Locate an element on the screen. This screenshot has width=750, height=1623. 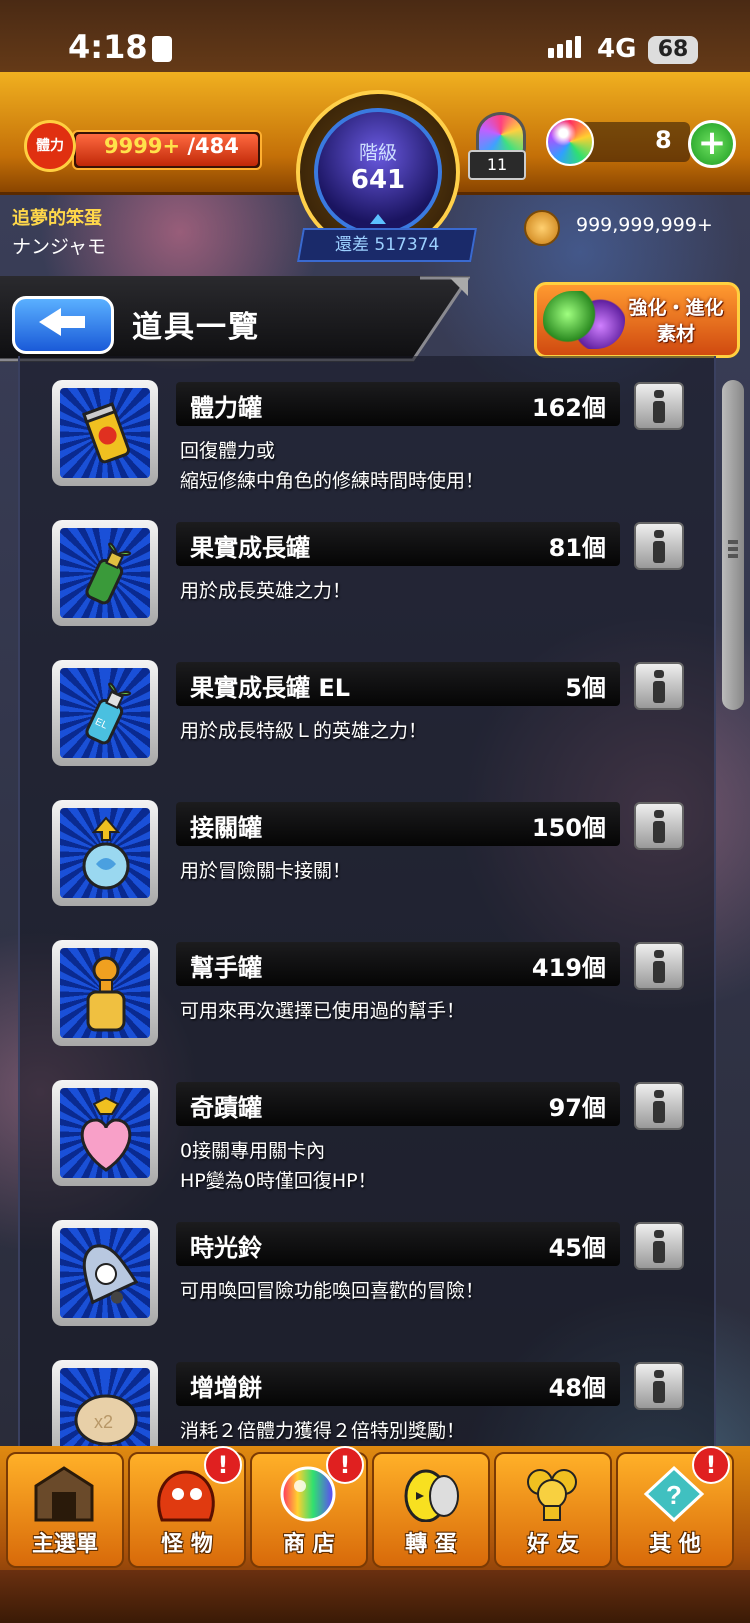
add-orbs-button: + is located at coordinates (712, 144).